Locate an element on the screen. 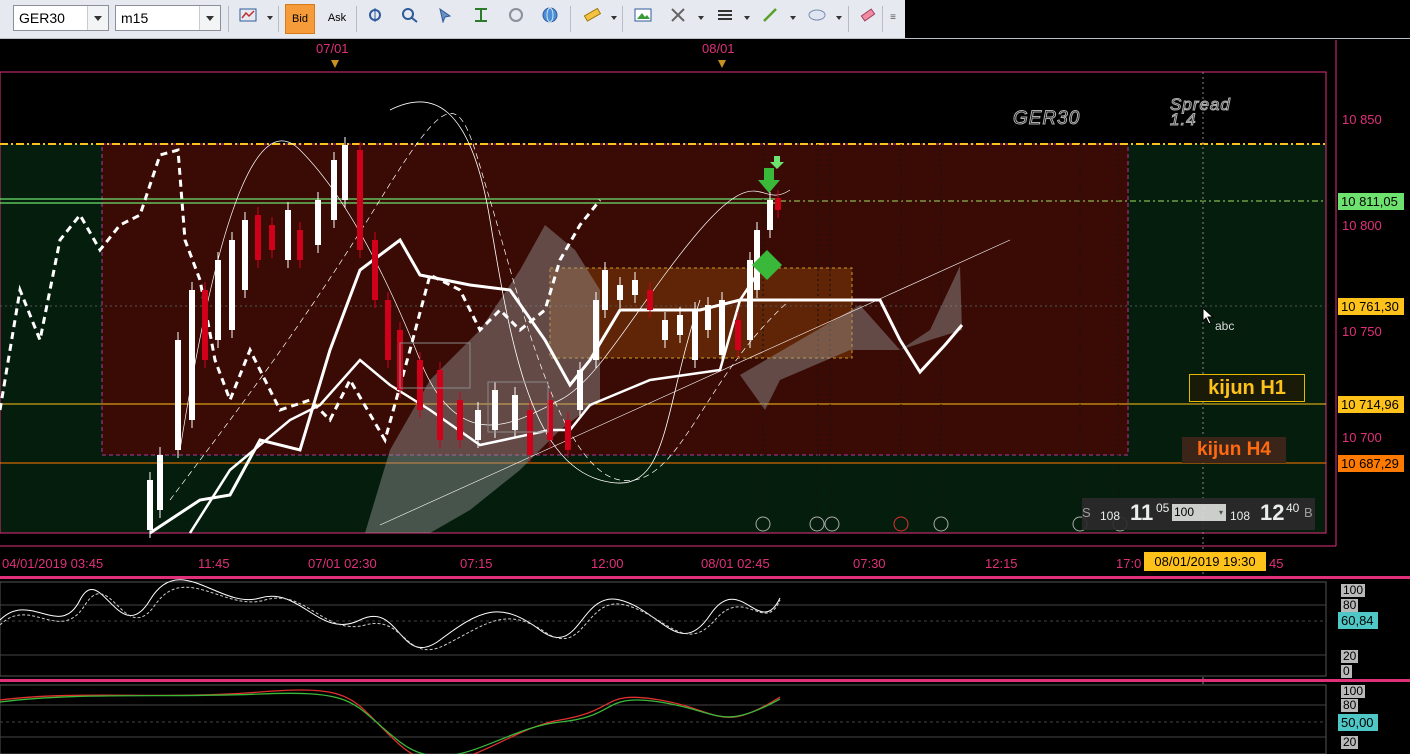 The height and width of the screenshot is (754, 1410). timeframe-select: m15 is located at coordinates (168, 18).